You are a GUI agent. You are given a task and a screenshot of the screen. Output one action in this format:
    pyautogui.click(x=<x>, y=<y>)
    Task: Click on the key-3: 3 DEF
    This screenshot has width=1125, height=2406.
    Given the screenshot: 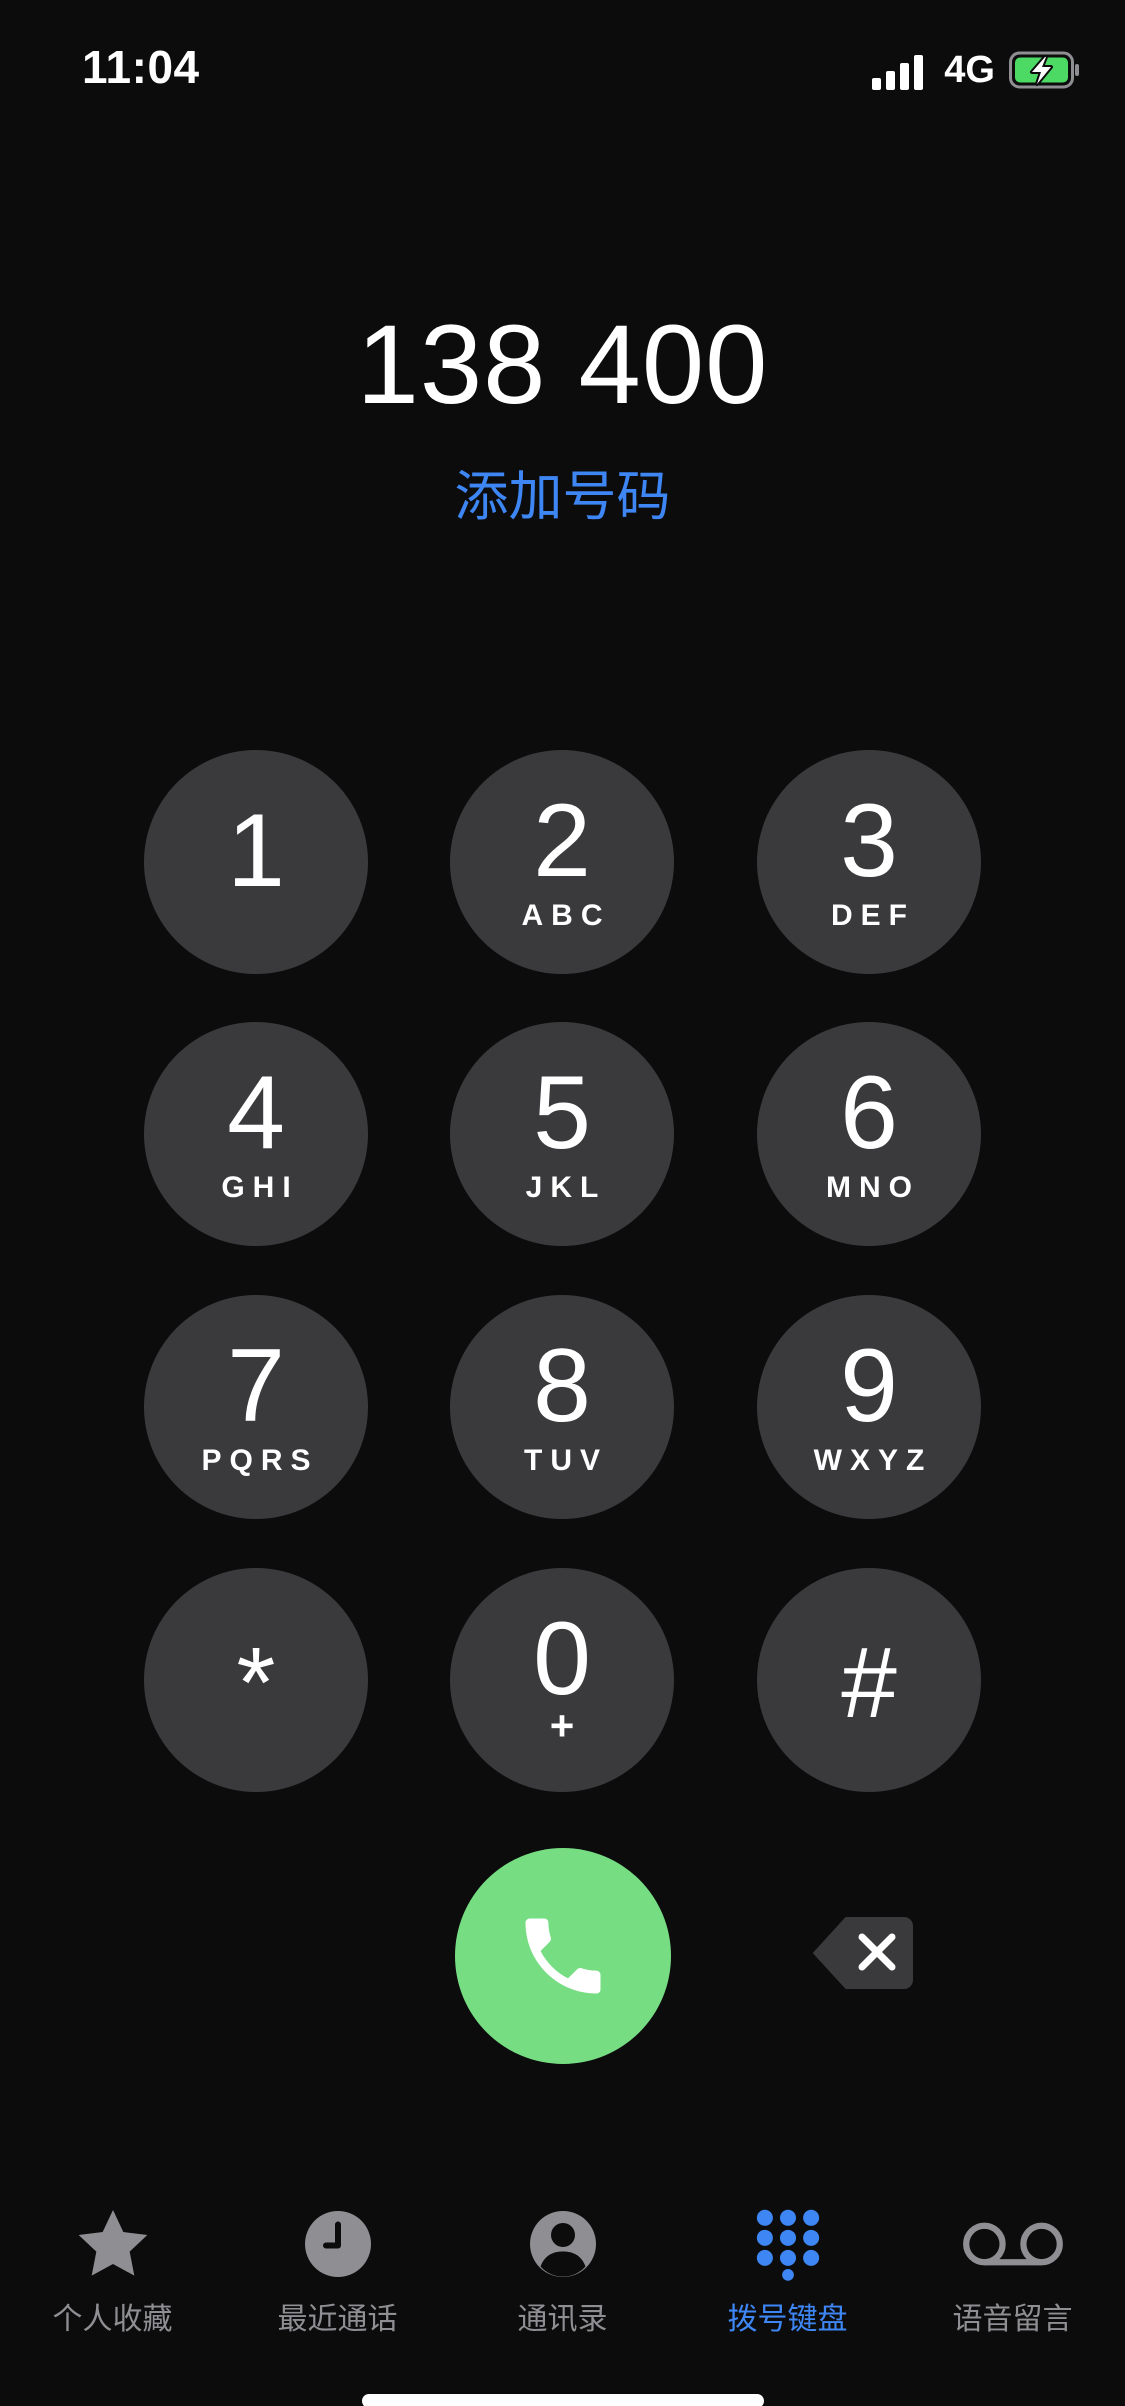 What is the action you would take?
    pyautogui.click(x=869, y=862)
    